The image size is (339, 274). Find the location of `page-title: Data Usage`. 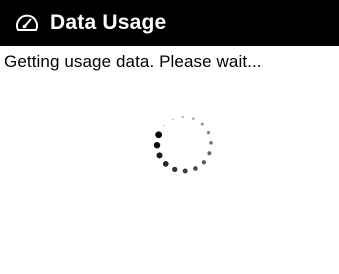

page-title: Data Usage is located at coordinates (108, 22).